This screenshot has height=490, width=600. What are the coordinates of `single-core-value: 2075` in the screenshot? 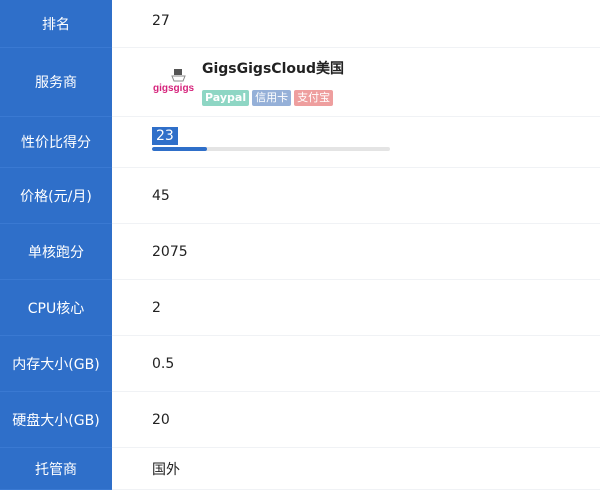 It's located at (356, 252).